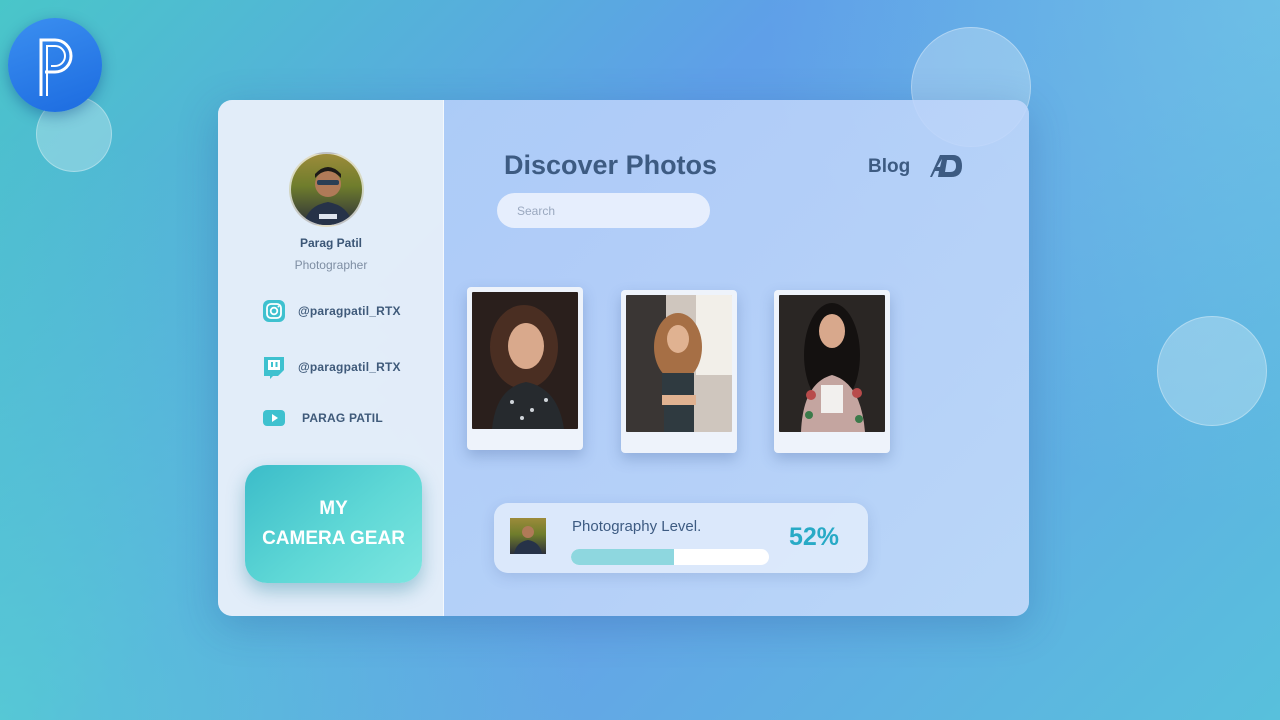  Describe the element at coordinates (611, 165) in the screenshot. I see `page-title: Discover Photos` at that location.